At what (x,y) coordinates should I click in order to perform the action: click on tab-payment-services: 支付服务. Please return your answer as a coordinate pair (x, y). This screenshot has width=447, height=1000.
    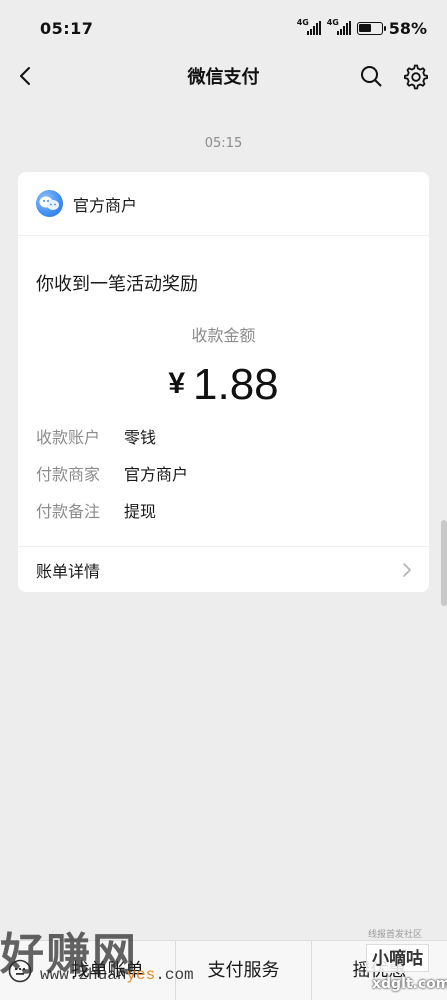
    Looking at the image, I should click on (243, 970).